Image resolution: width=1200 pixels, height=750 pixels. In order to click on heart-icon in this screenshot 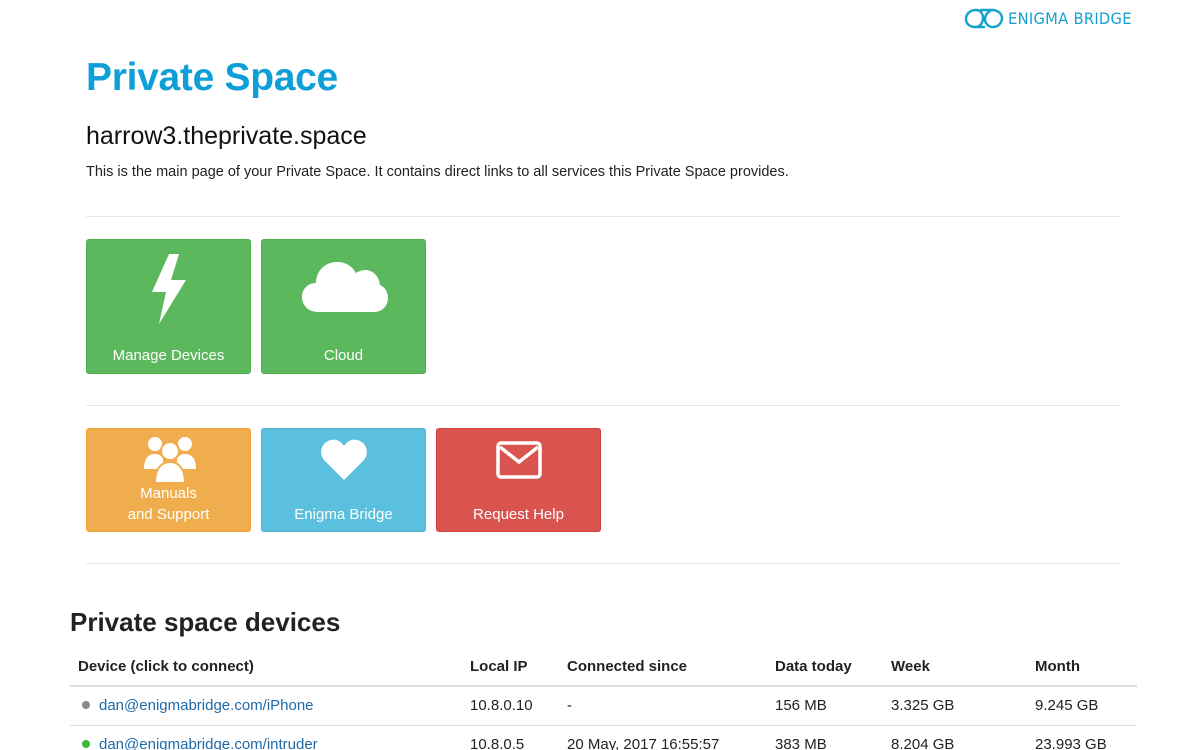, I will do `click(344, 459)`.